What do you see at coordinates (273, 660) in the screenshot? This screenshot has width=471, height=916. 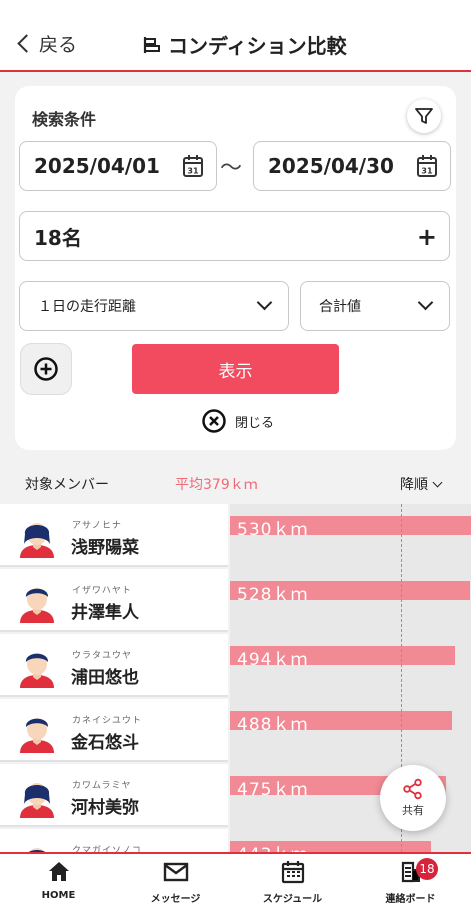 I see `distance-label: 494ｋｍ` at bounding box center [273, 660].